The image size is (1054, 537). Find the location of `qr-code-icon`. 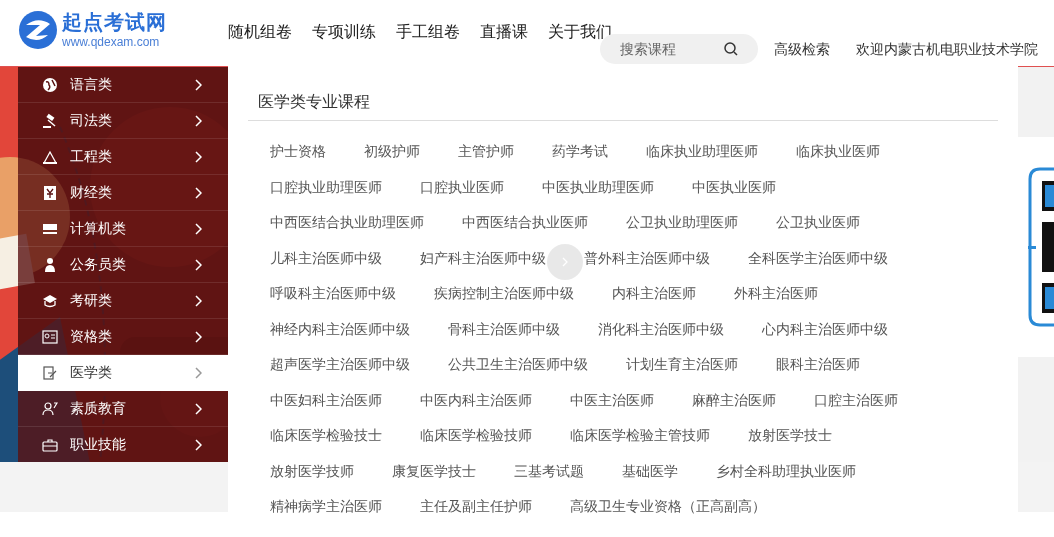

qr-code-icon is located at coordinates (1041, 247).